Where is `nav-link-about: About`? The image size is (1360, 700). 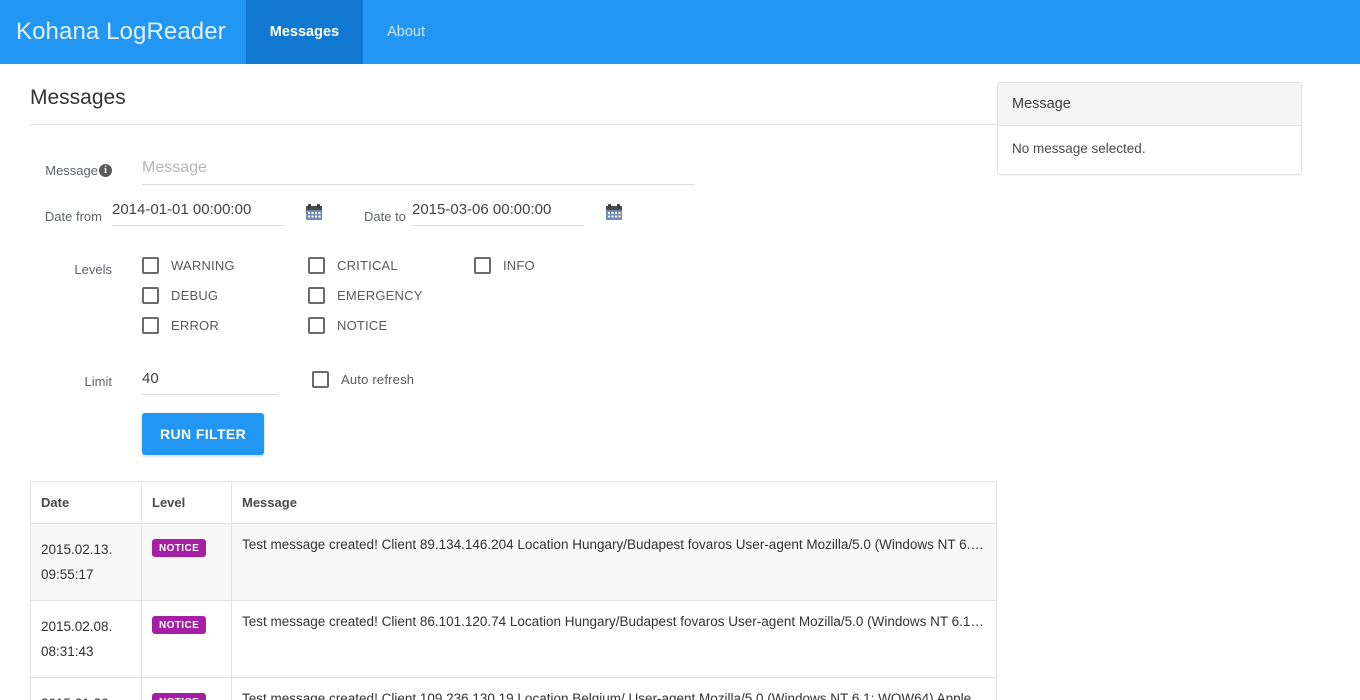
nav-link-about: About is located at coordinates (406, 32).